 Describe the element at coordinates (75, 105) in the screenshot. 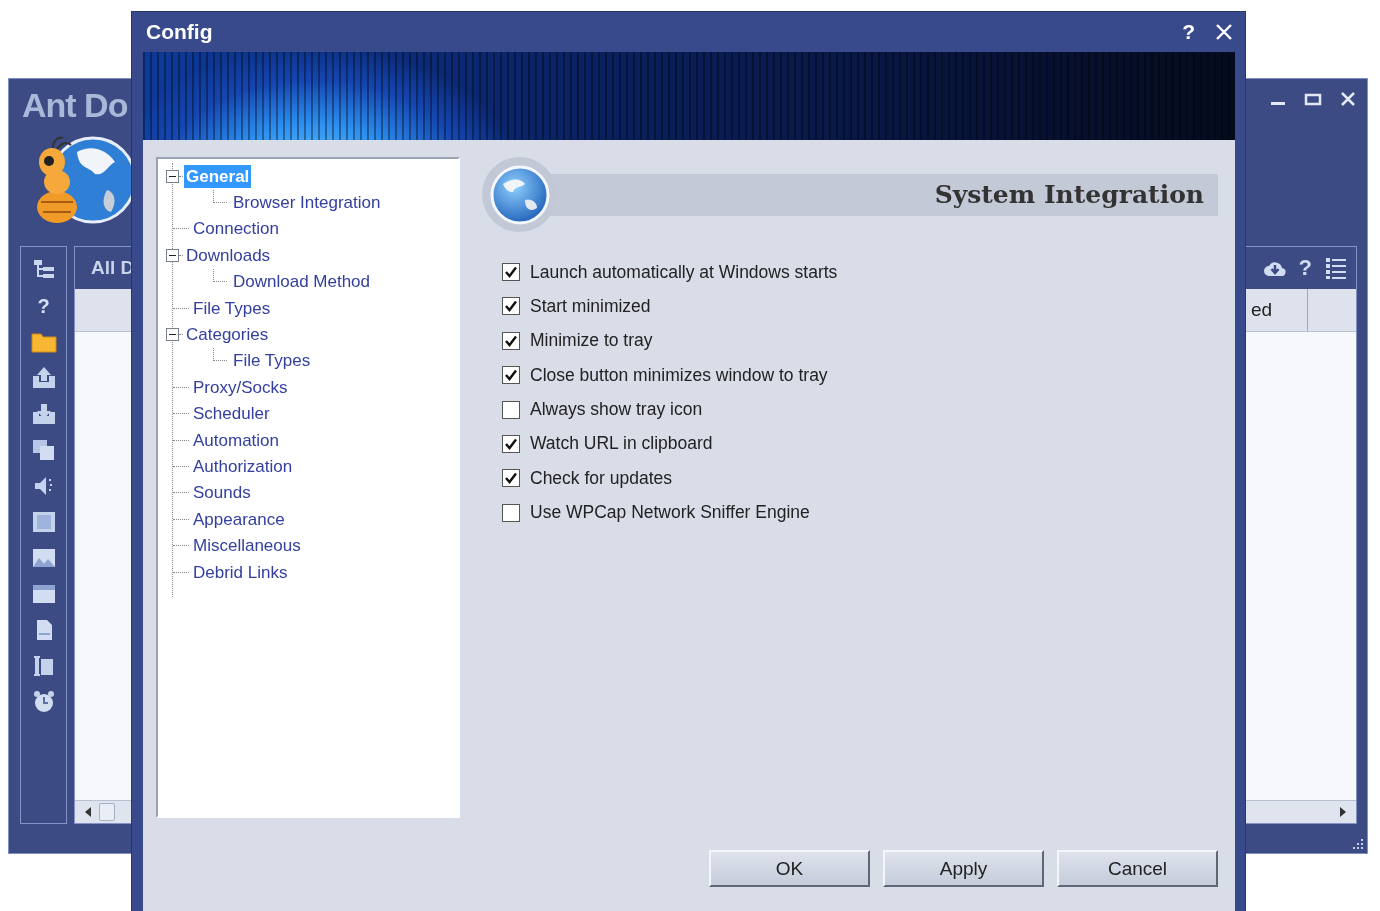

I see `app-title: Ant Do` at that location.